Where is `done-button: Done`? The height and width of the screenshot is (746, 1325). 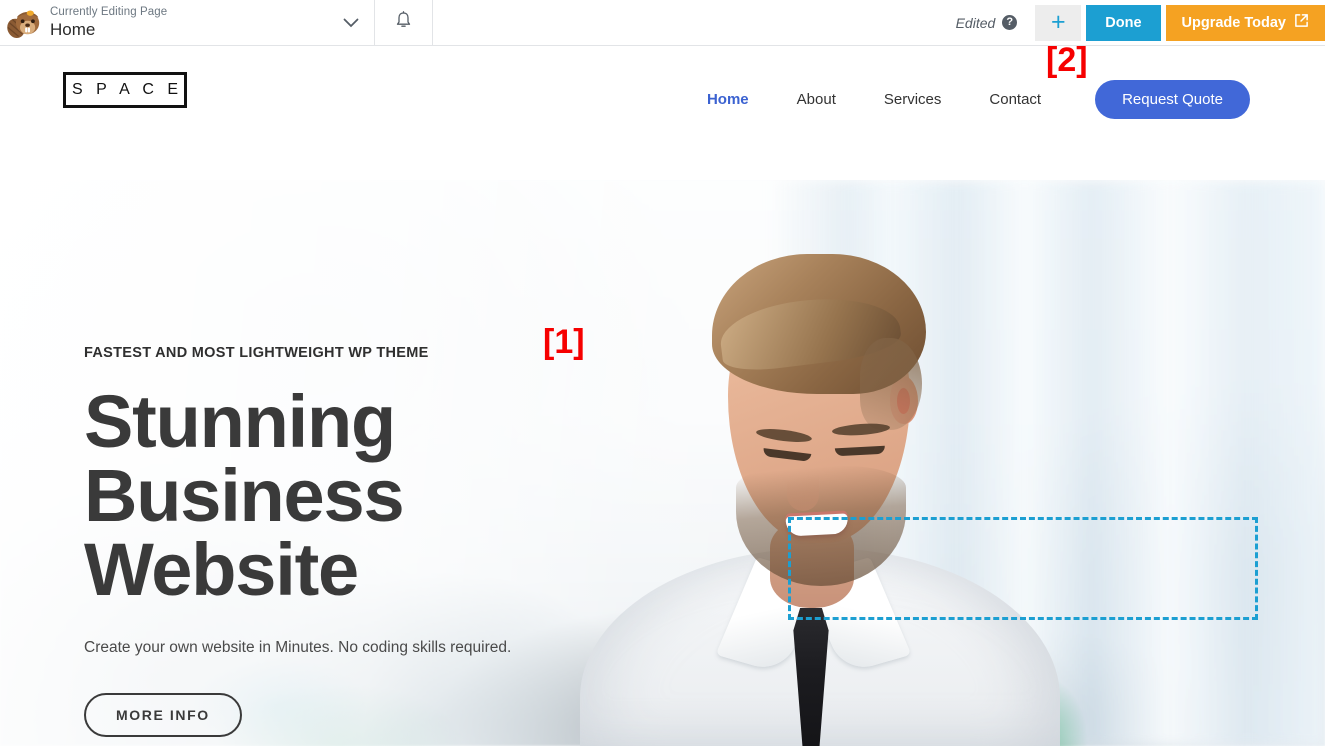
done-button: Done is located at coordinates (1123, 22).